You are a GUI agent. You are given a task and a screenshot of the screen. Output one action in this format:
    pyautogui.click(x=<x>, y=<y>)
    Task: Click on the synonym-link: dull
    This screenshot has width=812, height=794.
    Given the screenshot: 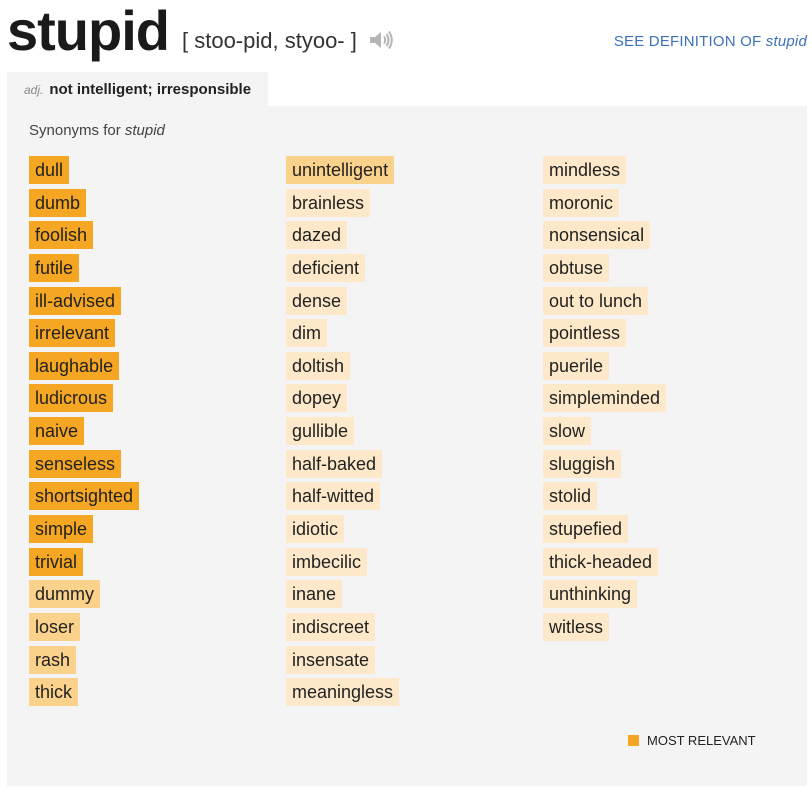 What is the action you would take?
    pyautogui.click(x=49, y=170)
    